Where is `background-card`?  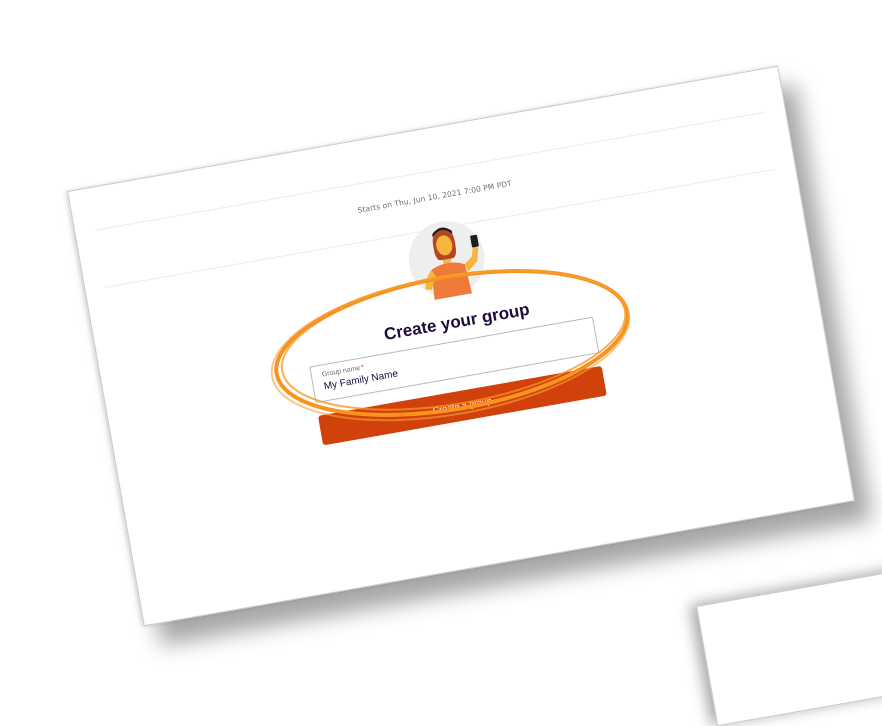
background-card is located at coordinates (789, 645).